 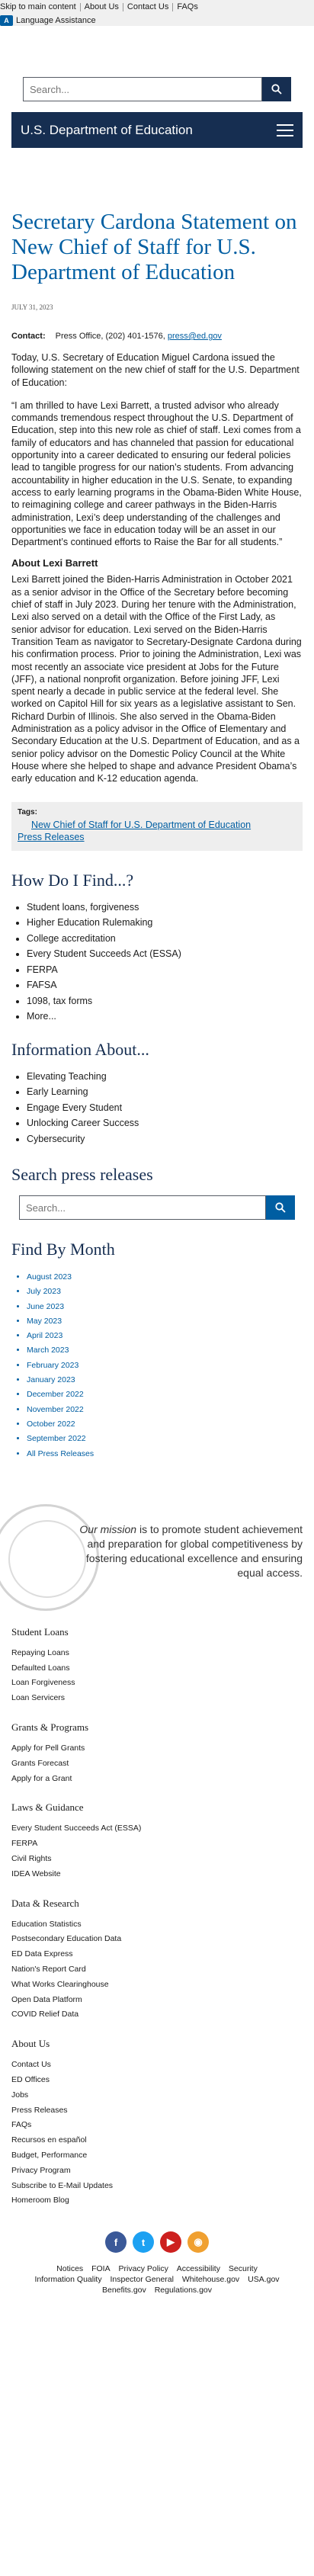 What do you see at coordinates (165, 1336) in the screenshot?
I see `month-link: April 2023` at bounding box center [165, 1336].